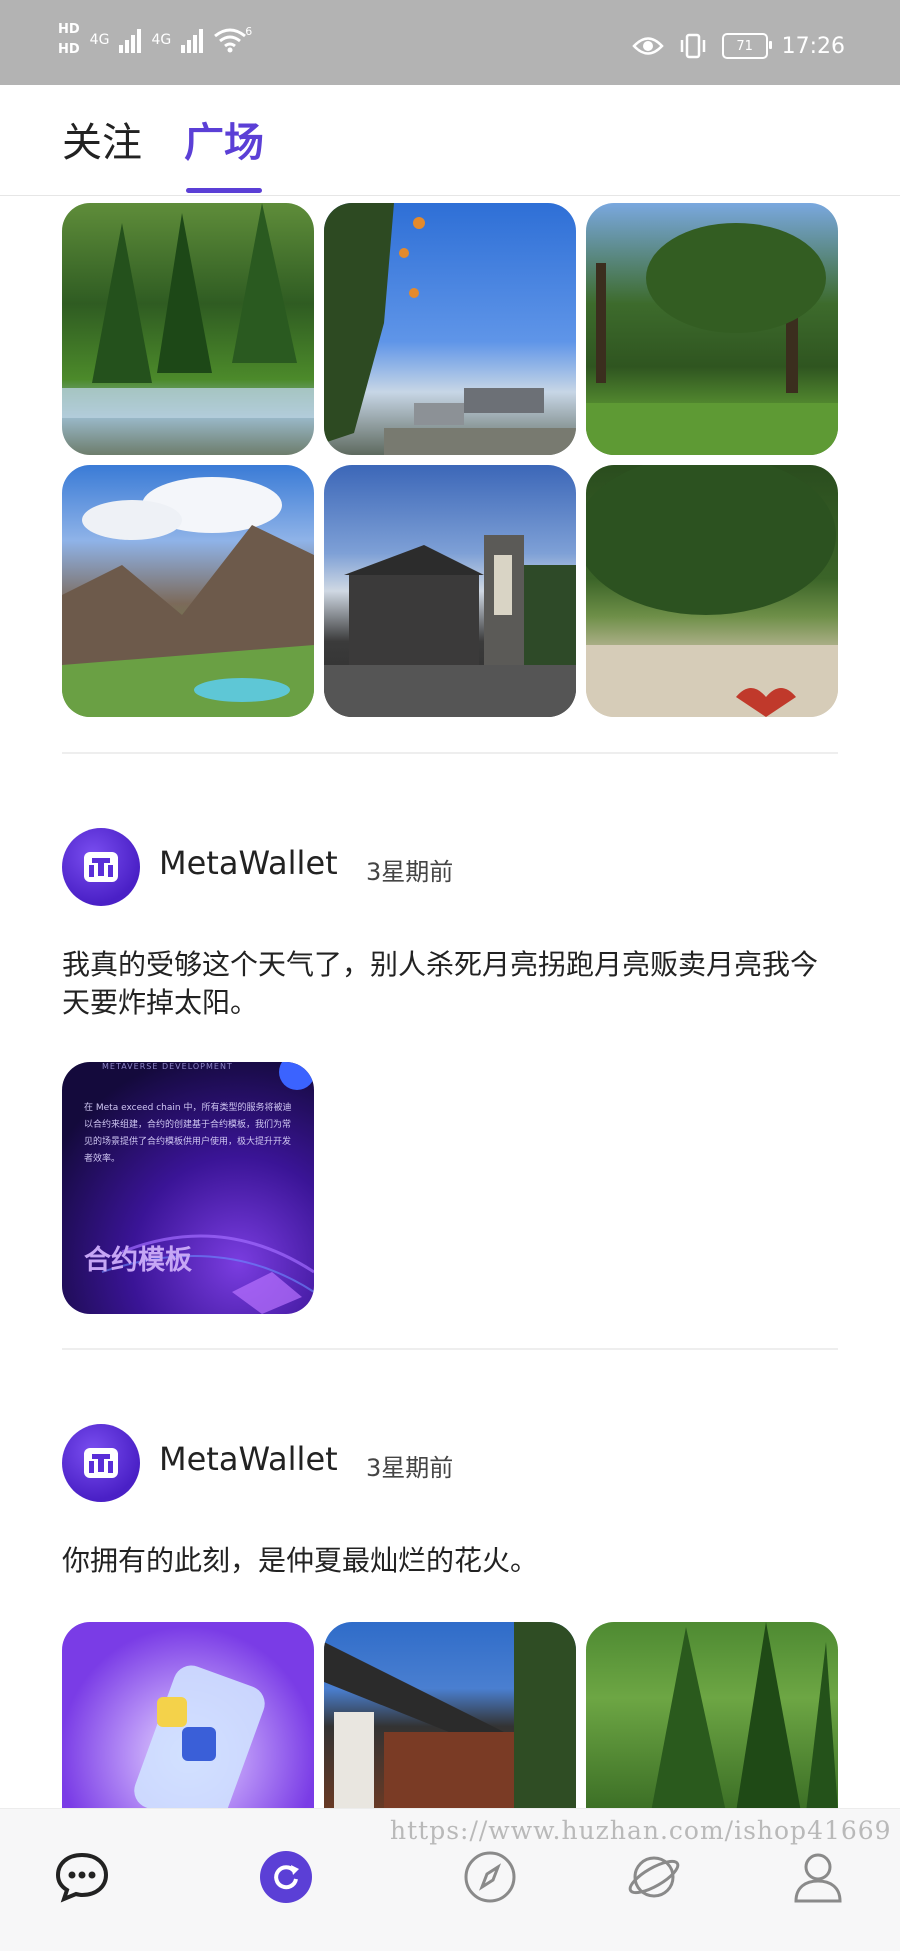 The height and width of the screenshot is (1951, 900). What do you see at coordinates (450, 42) in the screenshot?
I see `status-bar: HD HD 4G 4G 6 71 17:26` at bounding box center [450, 42].